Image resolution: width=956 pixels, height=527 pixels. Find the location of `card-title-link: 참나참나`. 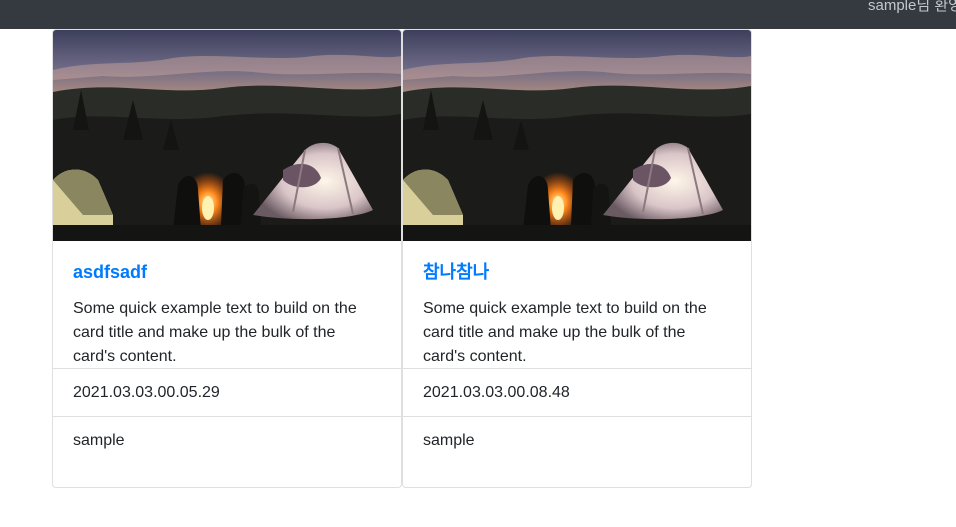

card-title-link: 참나참나 is located at coordinates (577, 272).